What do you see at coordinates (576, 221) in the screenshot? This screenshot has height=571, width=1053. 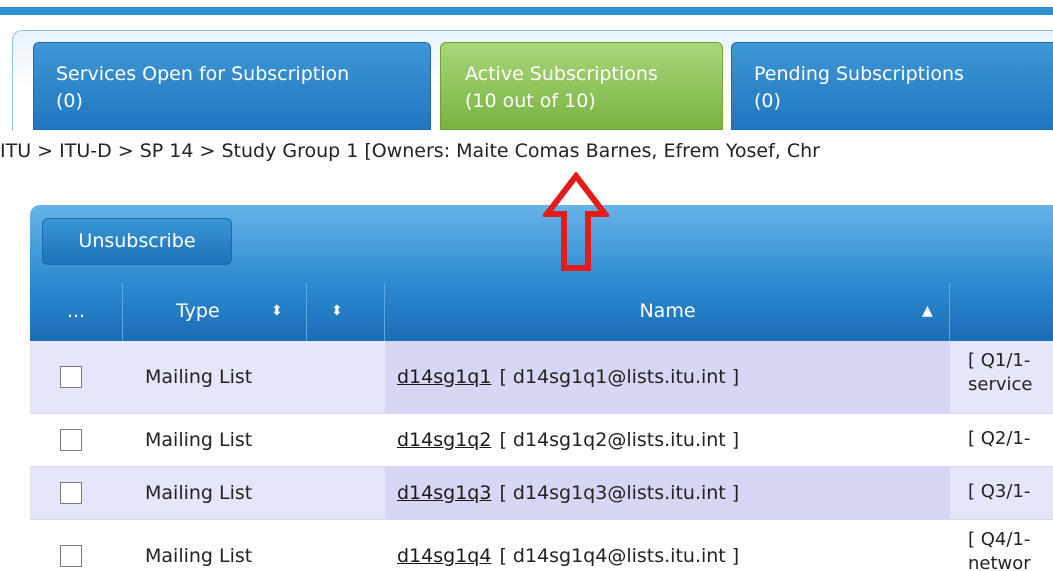 I see `annotation-up-arrow-icon` at bounding box center [576, 221].